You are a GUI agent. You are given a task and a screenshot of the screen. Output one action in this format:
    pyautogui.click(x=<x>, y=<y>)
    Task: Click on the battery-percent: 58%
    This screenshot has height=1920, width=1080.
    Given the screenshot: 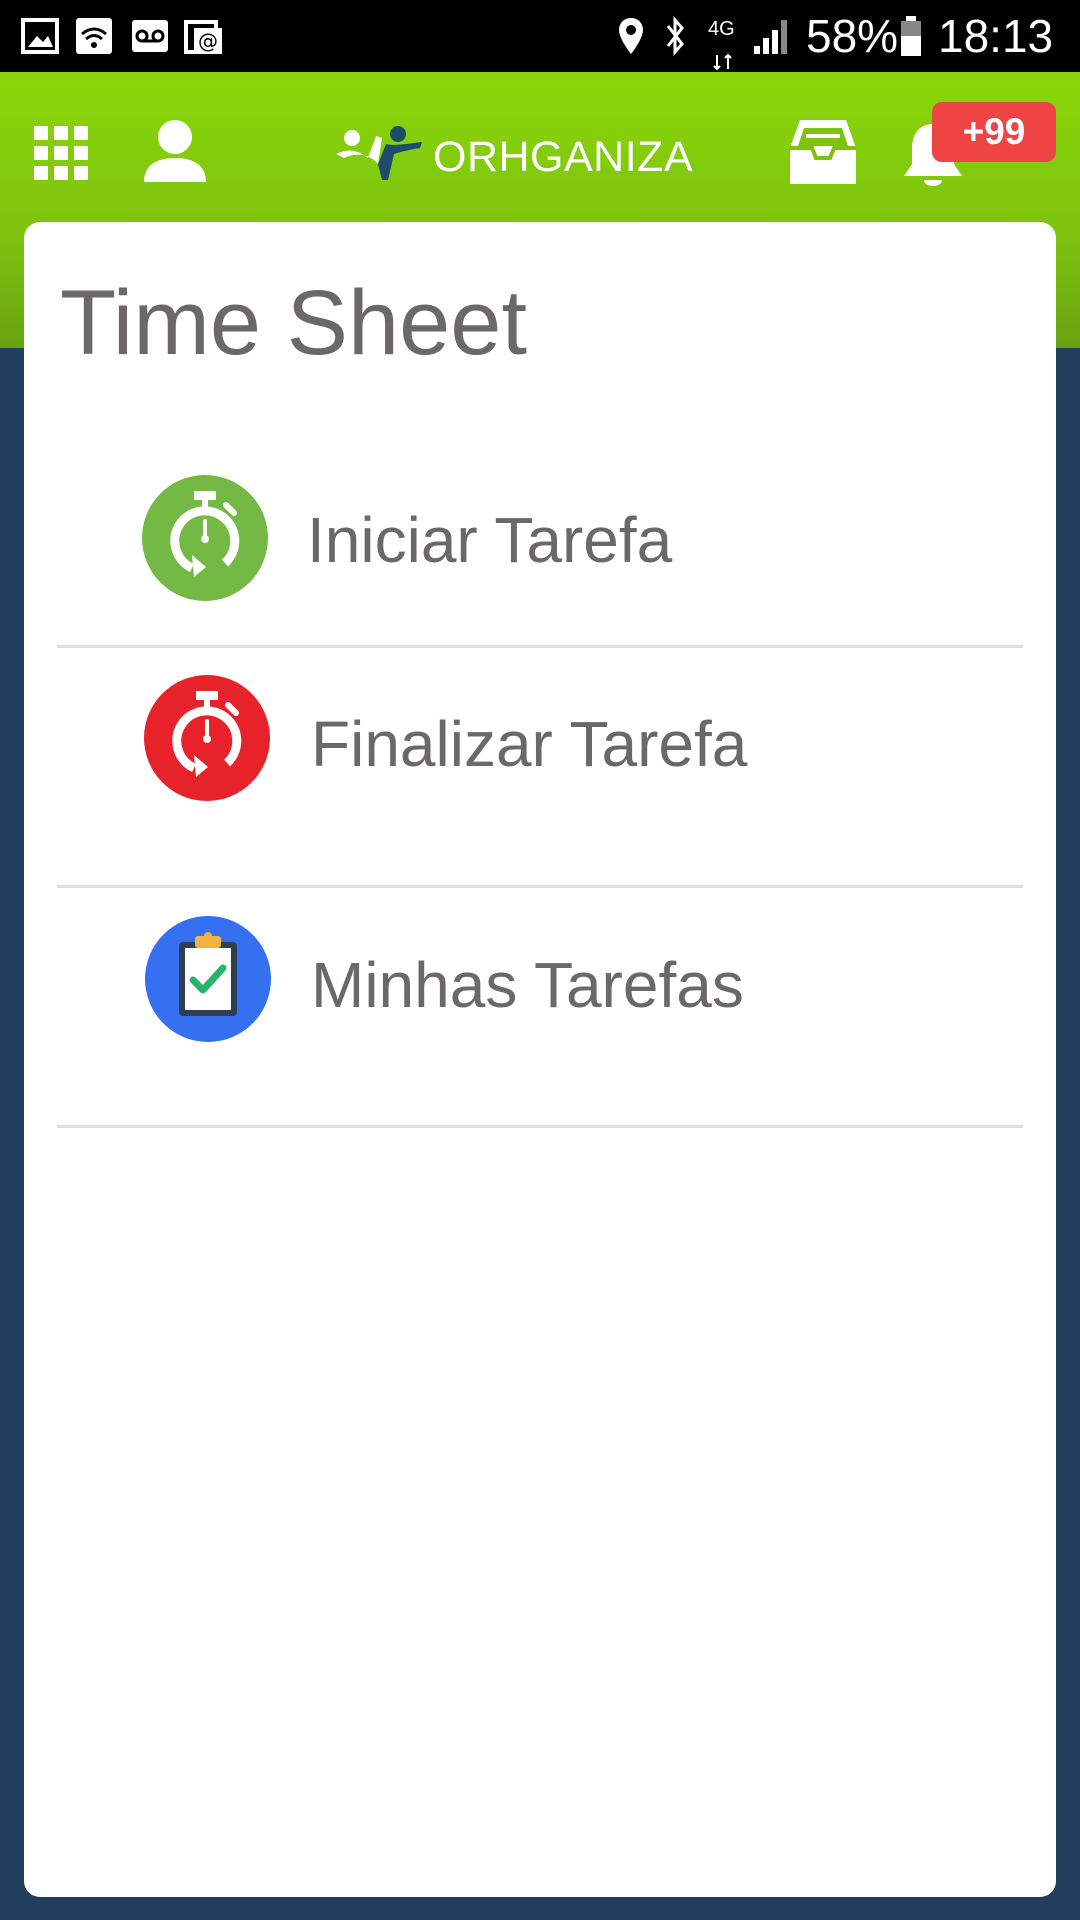 What is the action you would take?
    pyautogui.click(x=852, y=36)
    